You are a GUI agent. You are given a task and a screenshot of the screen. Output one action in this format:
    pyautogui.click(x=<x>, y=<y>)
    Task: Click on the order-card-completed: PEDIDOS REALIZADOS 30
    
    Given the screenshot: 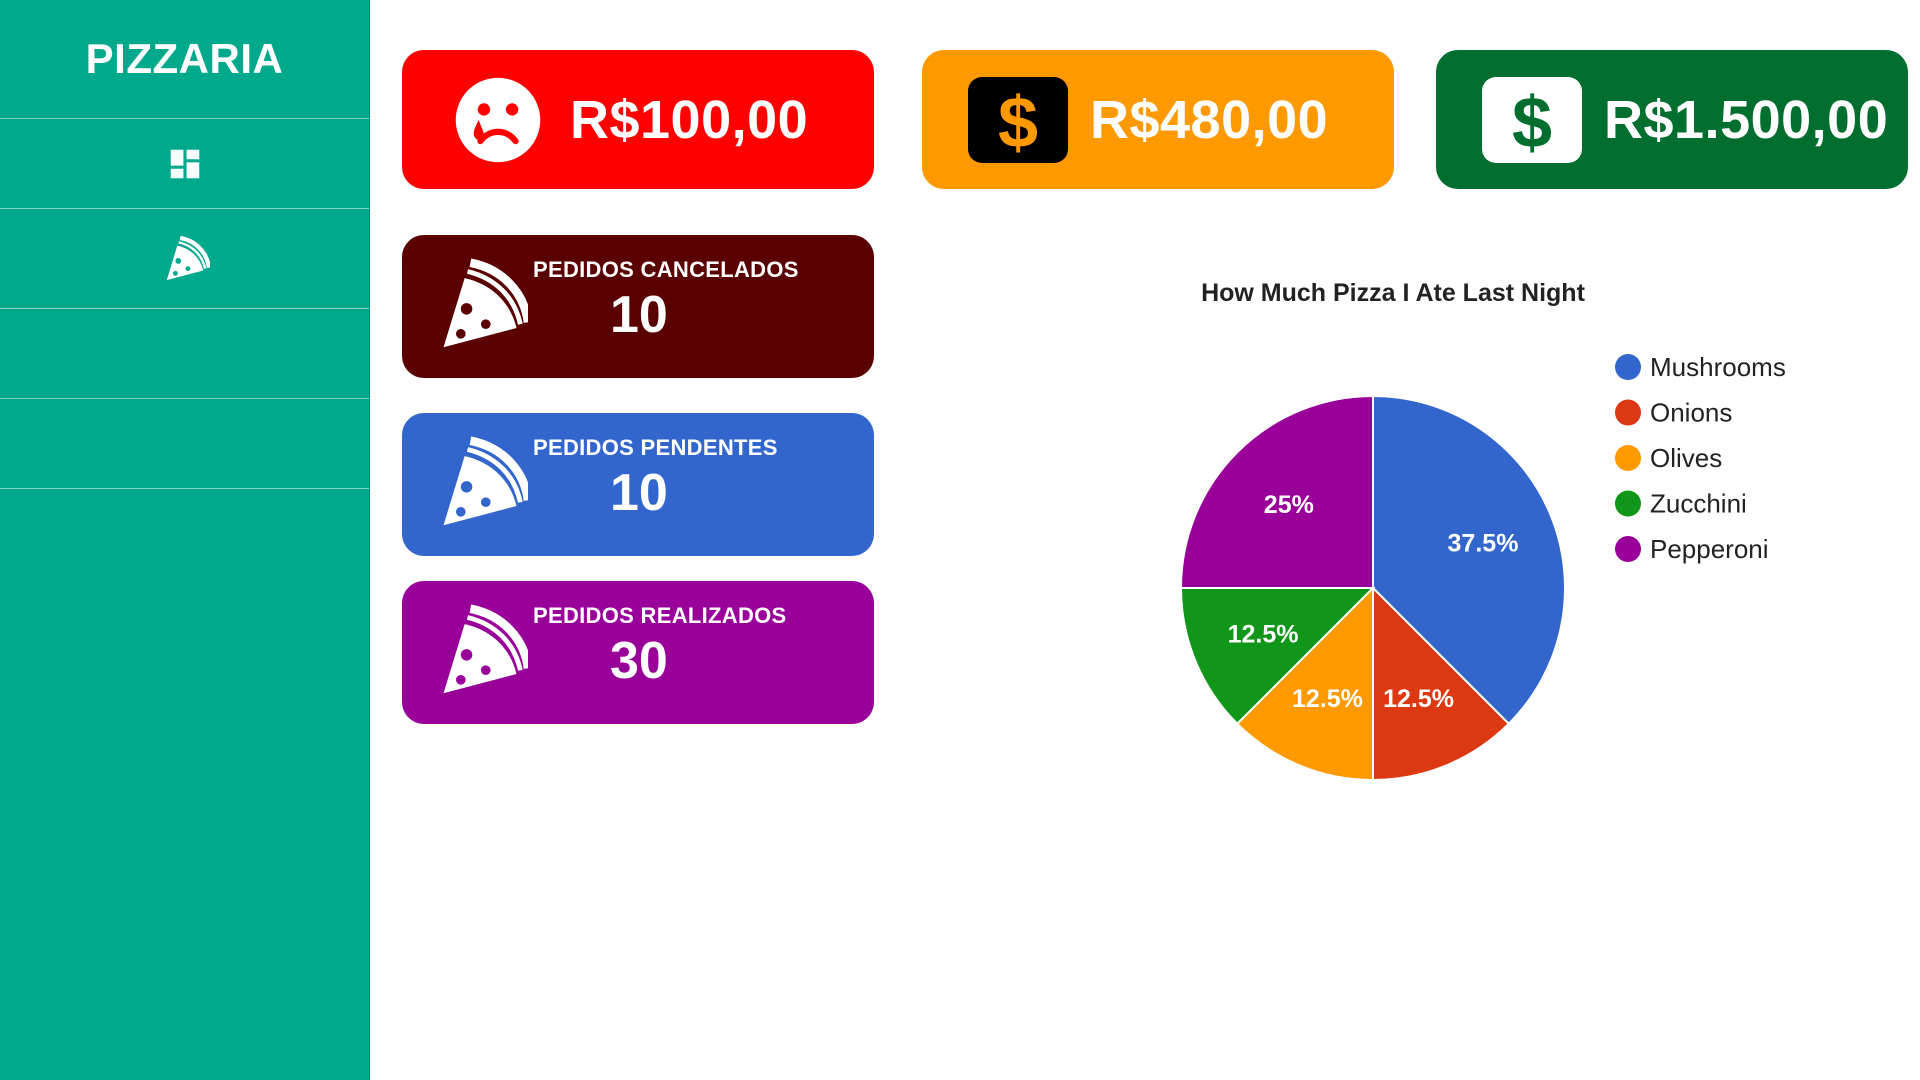 What is the action you would take?
    pyautogui.click(x=638, y=652)
    